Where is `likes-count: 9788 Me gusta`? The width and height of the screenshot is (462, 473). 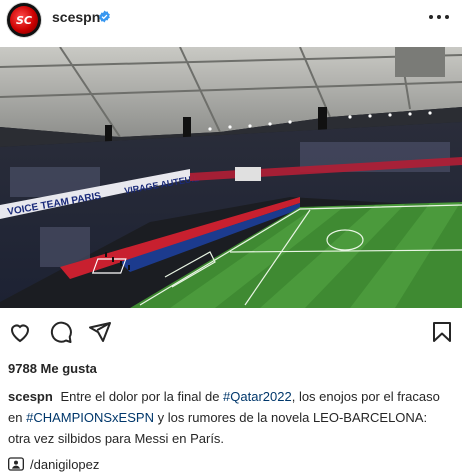 likes-count: 9788 Me gusta is located at coordinates (52, 368).